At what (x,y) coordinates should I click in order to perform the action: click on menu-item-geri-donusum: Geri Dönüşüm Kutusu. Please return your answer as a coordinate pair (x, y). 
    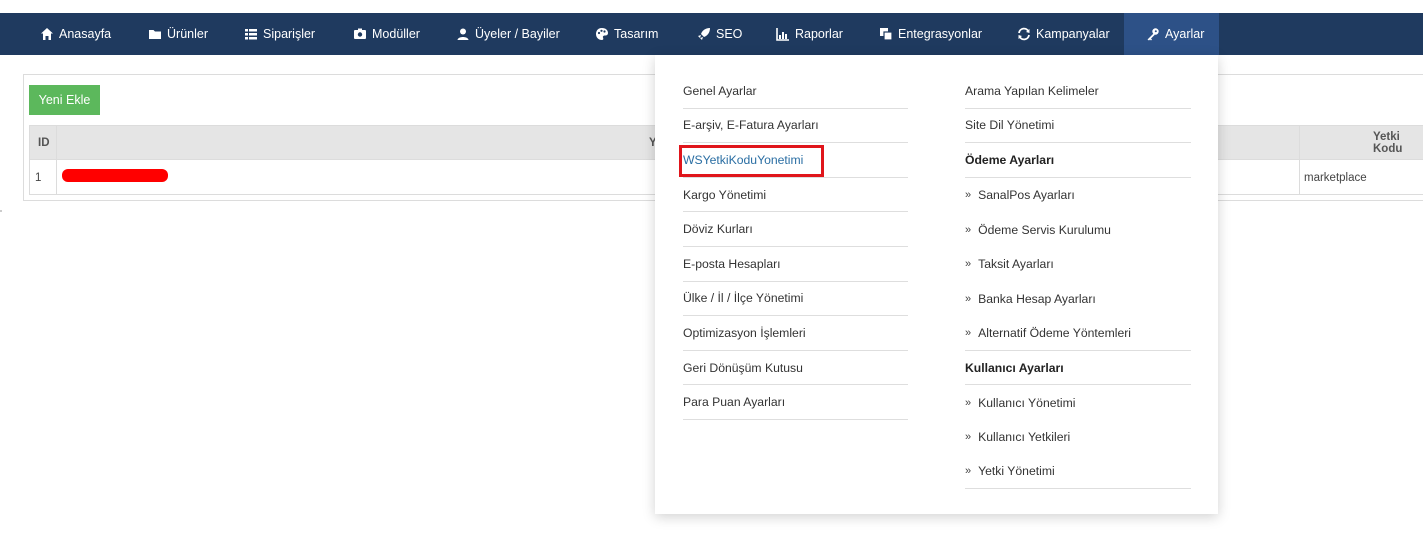
    Looking at the image, I should click on (795, 368).